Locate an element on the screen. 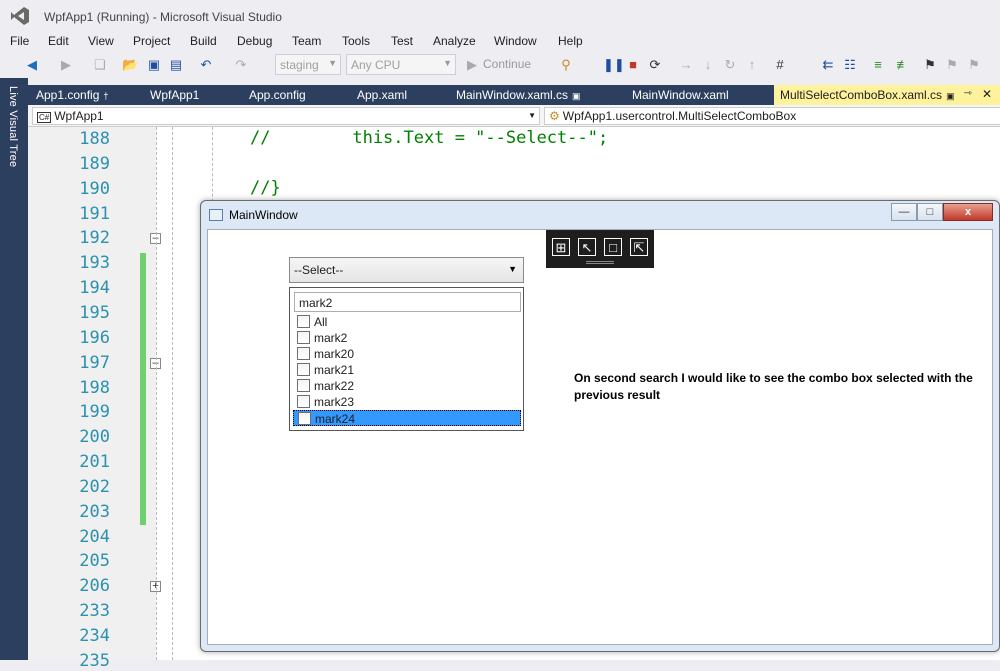 Image resolution: width=1000 pixels, height=671 pixels. mainwindow-title: MainWindow is located at coordinates (263, 215).